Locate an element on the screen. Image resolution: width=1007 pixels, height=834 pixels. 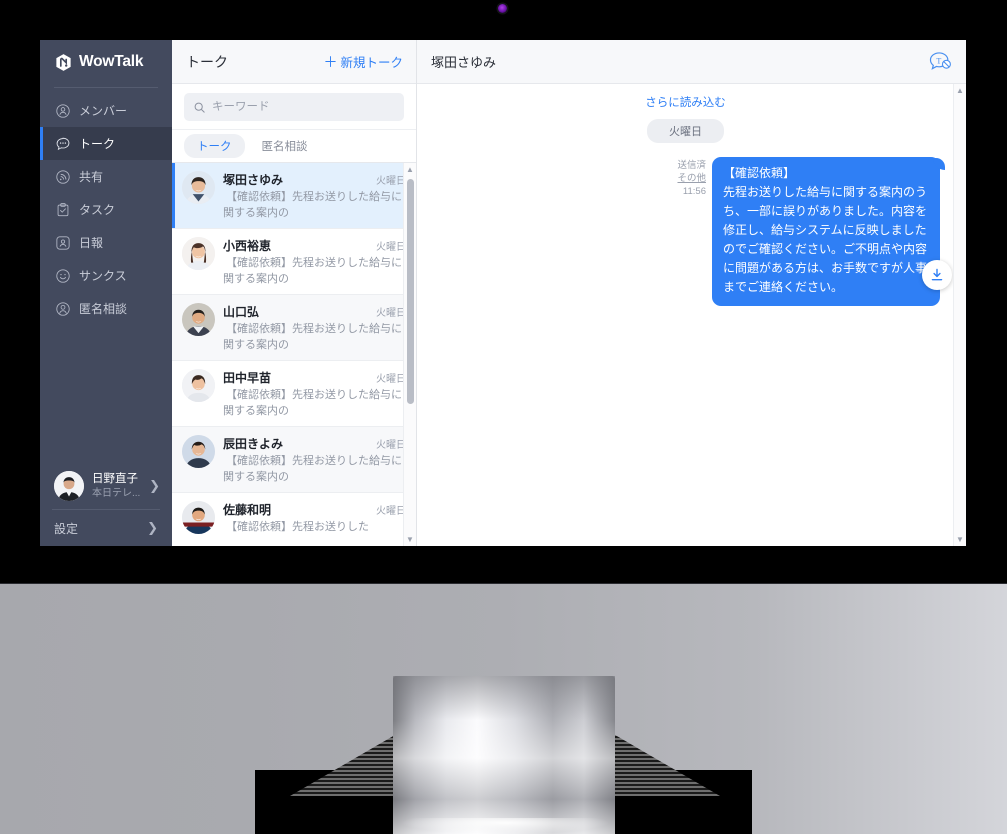
message-meta: 送信済 その他 11:56 is located at coordinates (691, 177).